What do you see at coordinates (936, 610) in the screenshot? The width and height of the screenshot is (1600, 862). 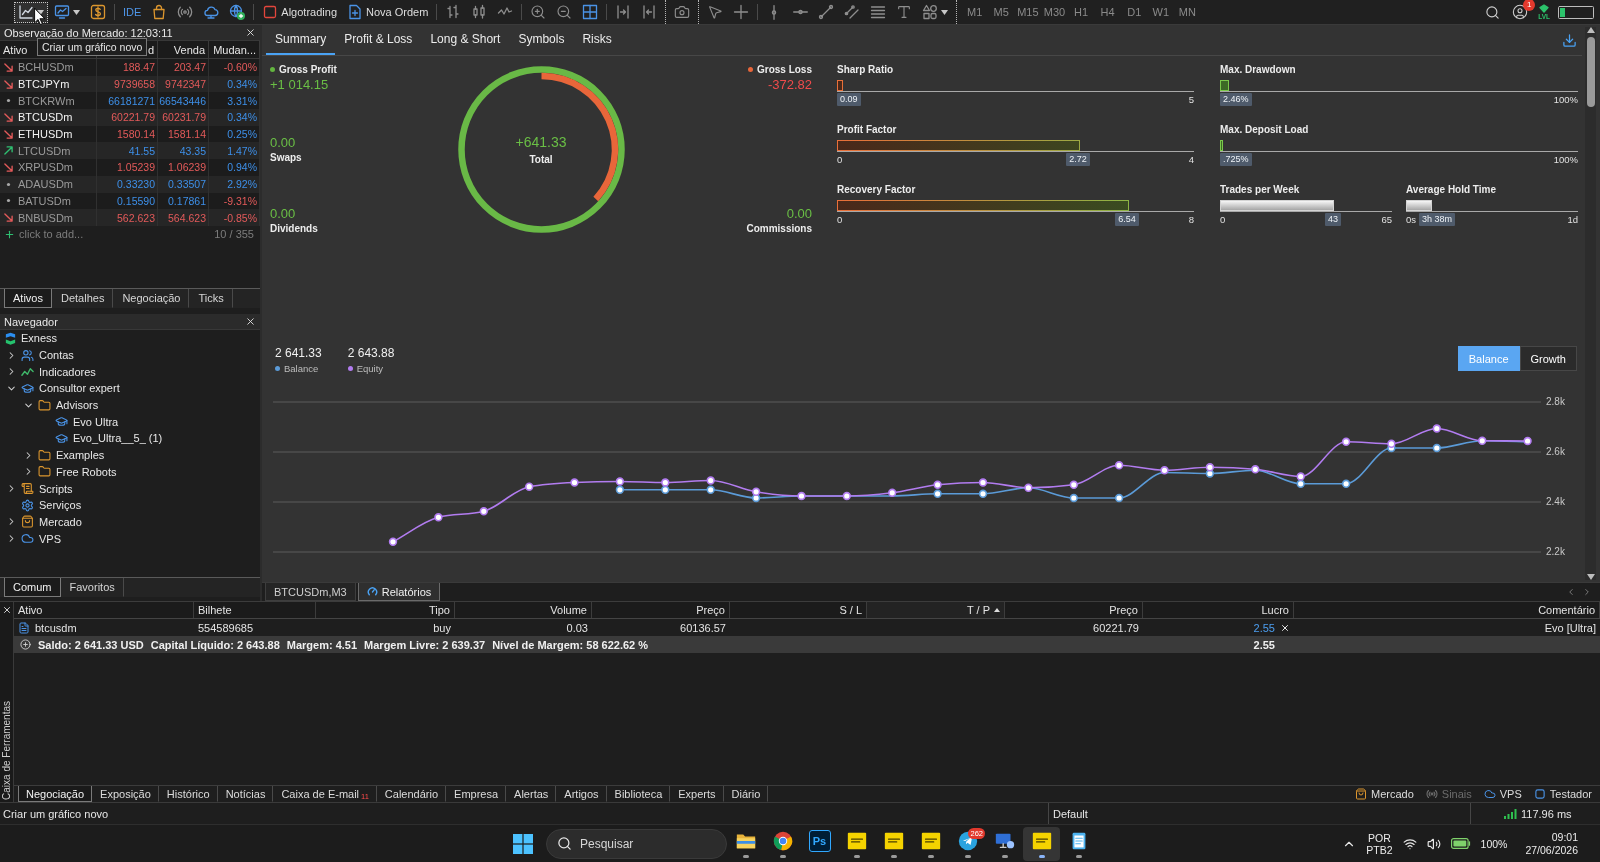 I see `column-header: T / P` at bounding box center [936, 610].